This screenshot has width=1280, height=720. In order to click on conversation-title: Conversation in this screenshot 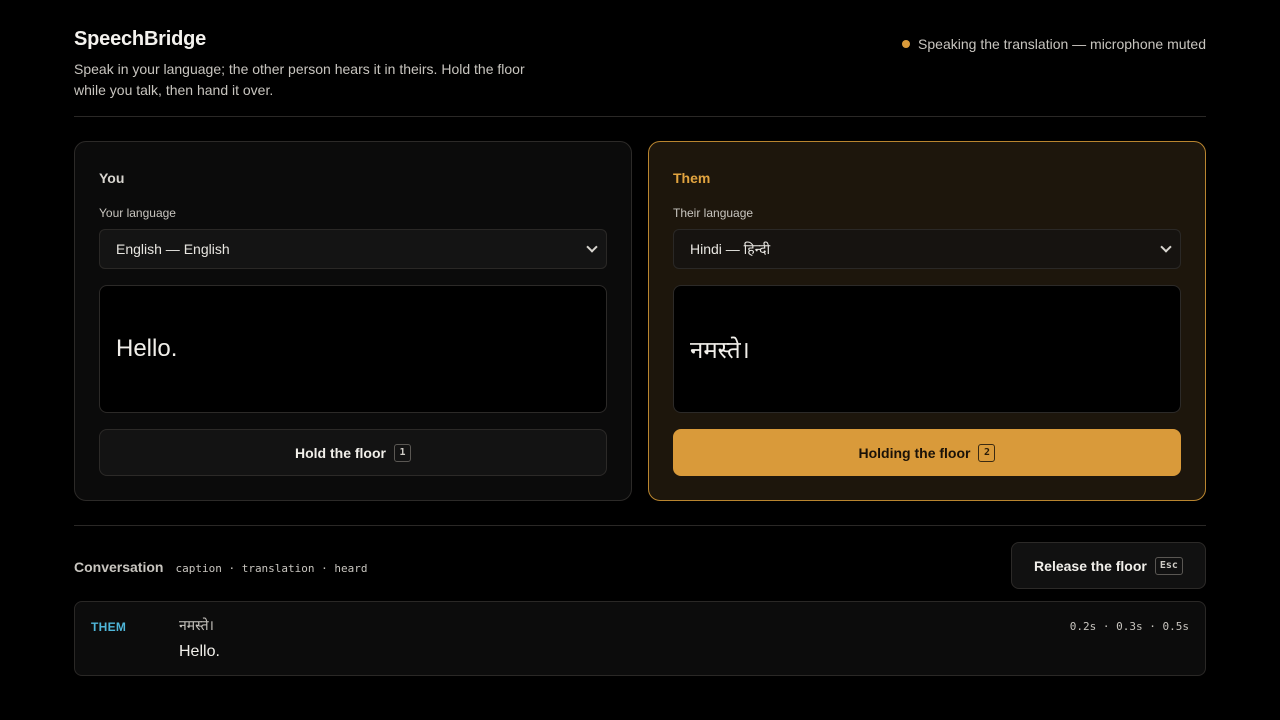, I will do `click(119, 567)`.